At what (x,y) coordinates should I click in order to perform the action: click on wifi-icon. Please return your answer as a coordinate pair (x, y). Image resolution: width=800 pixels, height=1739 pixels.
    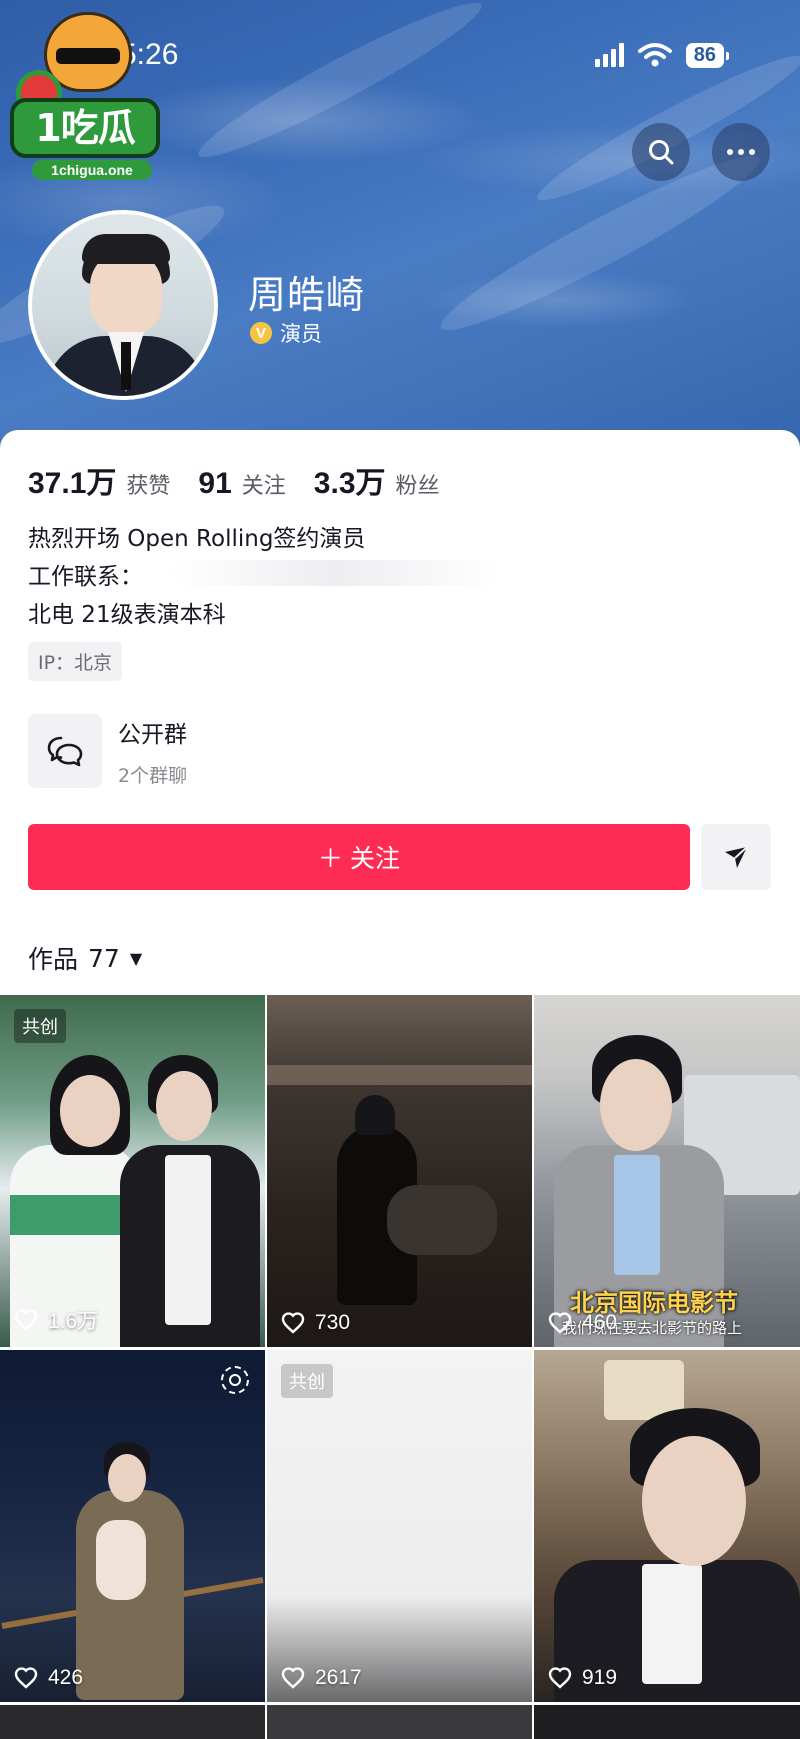
    Looking at the image, I should click on (654, 55).